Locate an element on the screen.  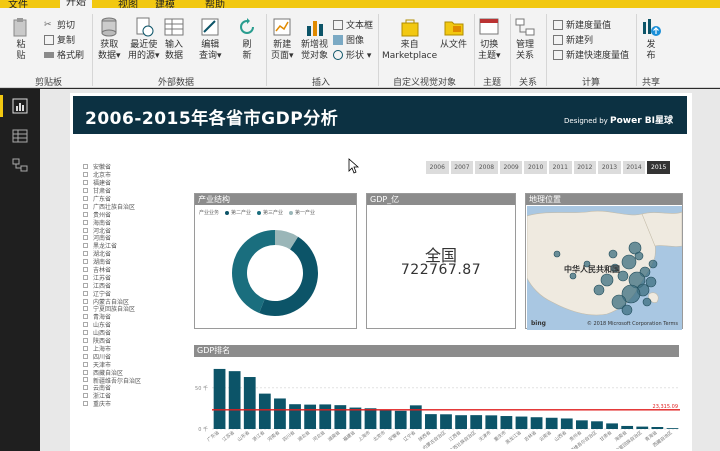
year-button: 2013 is located at coordinates (609, 167).